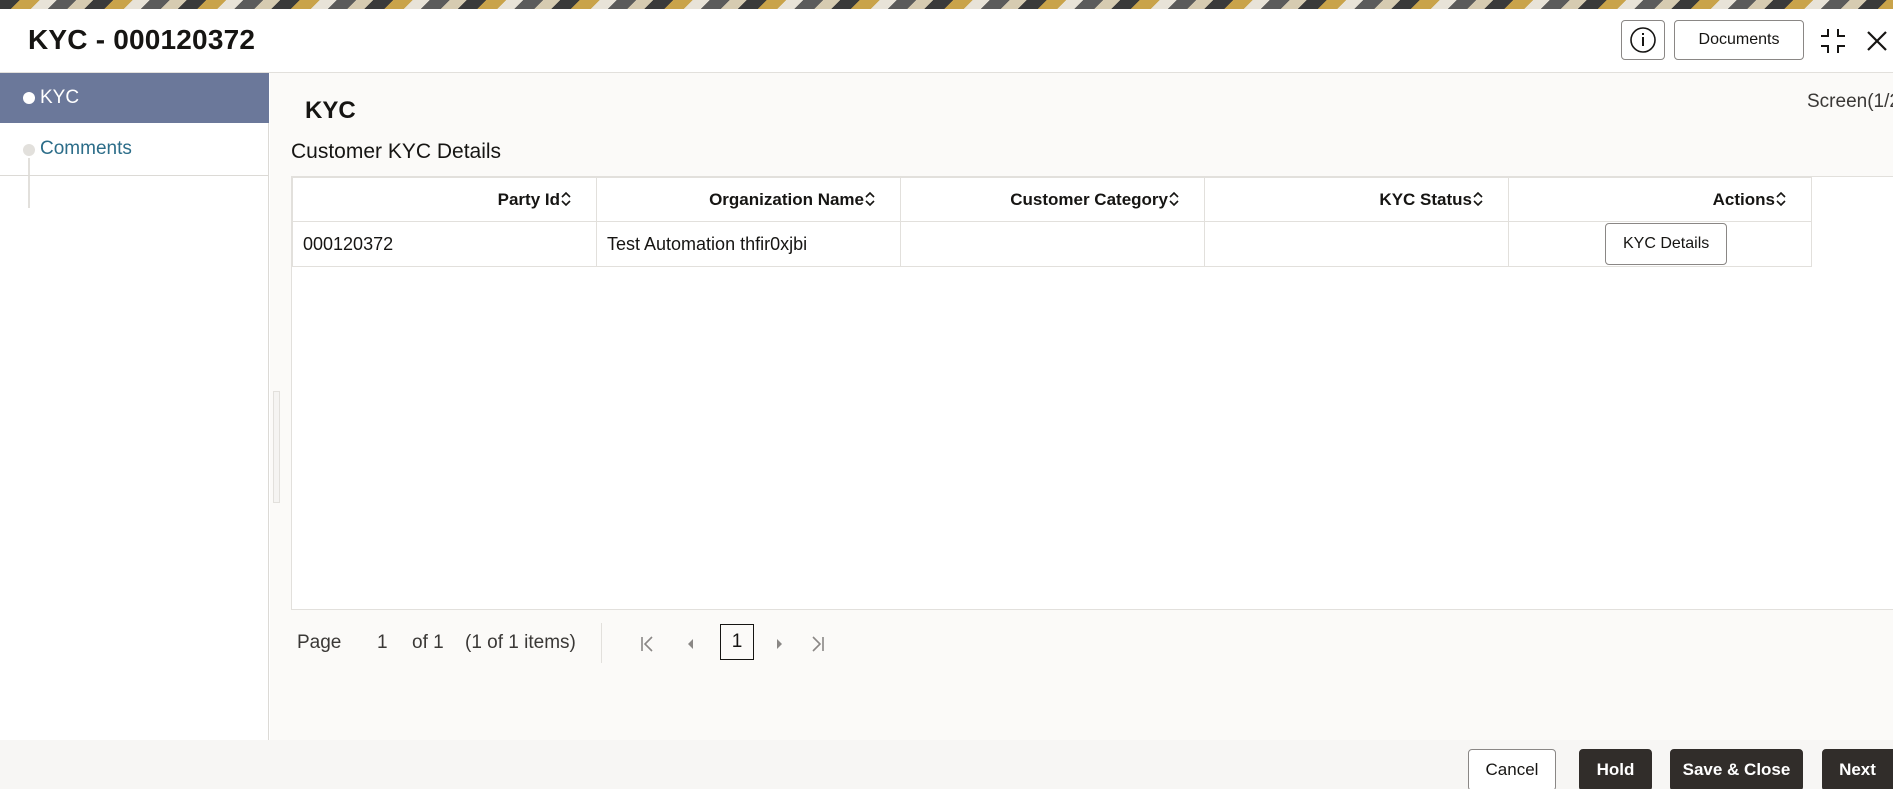  I want to click on hold-button: Hold, so click(1615, 769).